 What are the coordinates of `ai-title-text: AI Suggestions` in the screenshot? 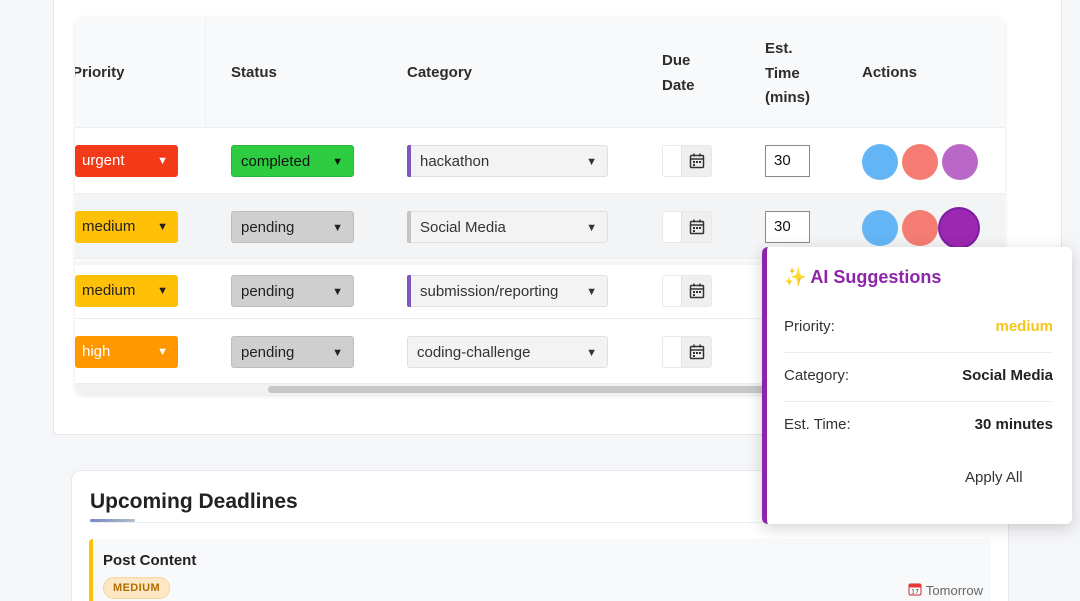 It's located at (876, 277).